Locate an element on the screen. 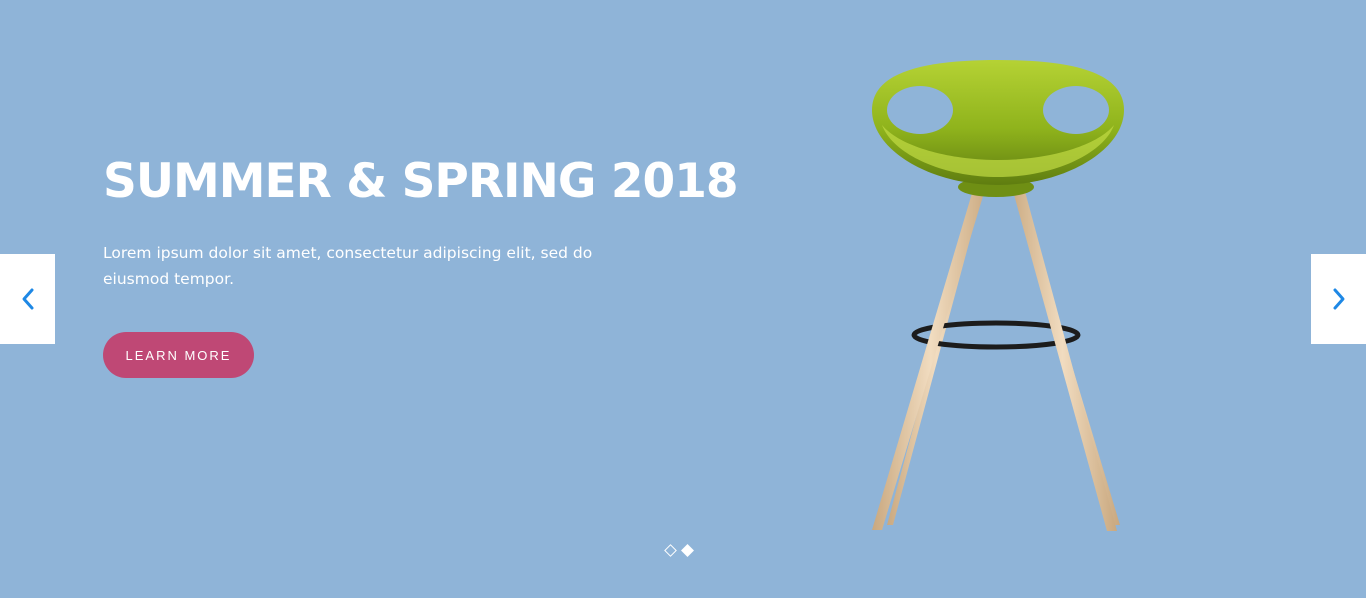  chevron-left-icon is located at coordinates (27, 299).